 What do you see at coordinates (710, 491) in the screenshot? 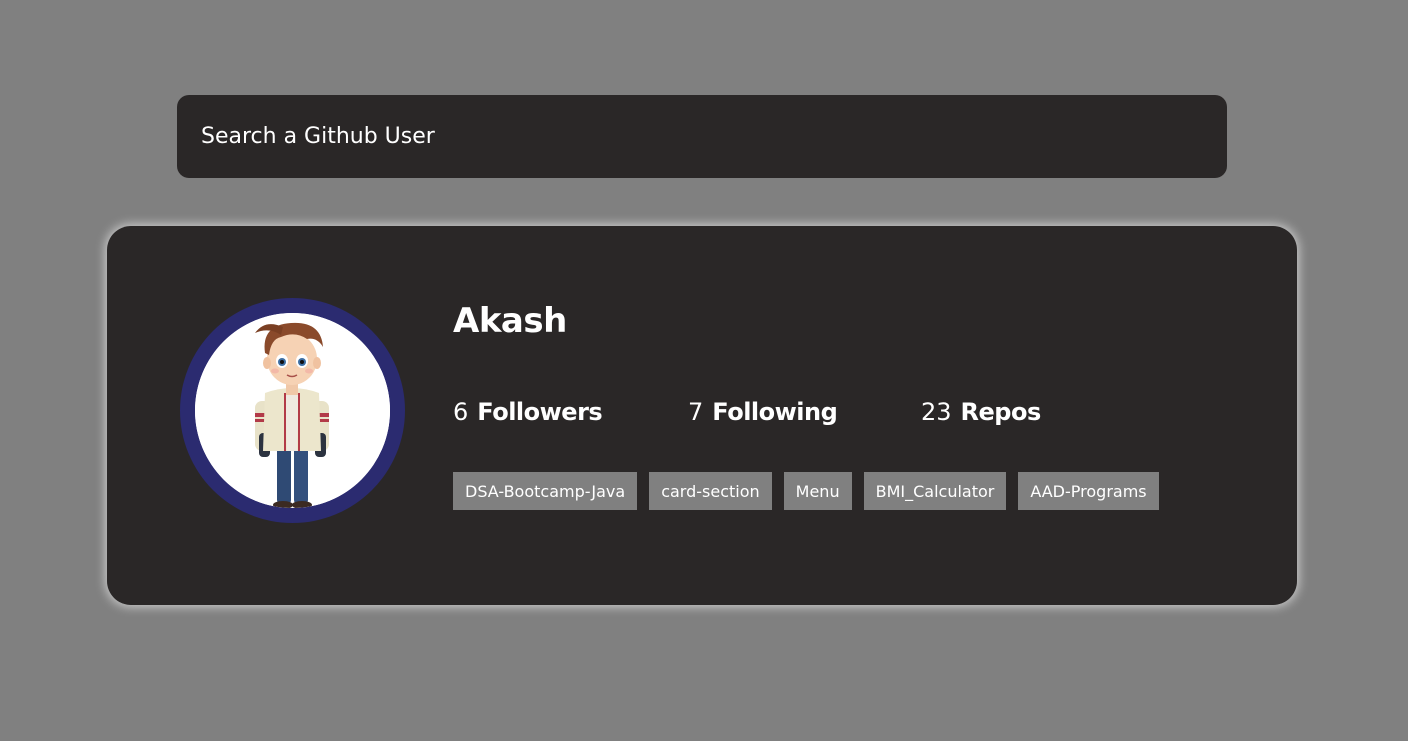
I see `repo-link: card-section` at bounding box center [710, 491].